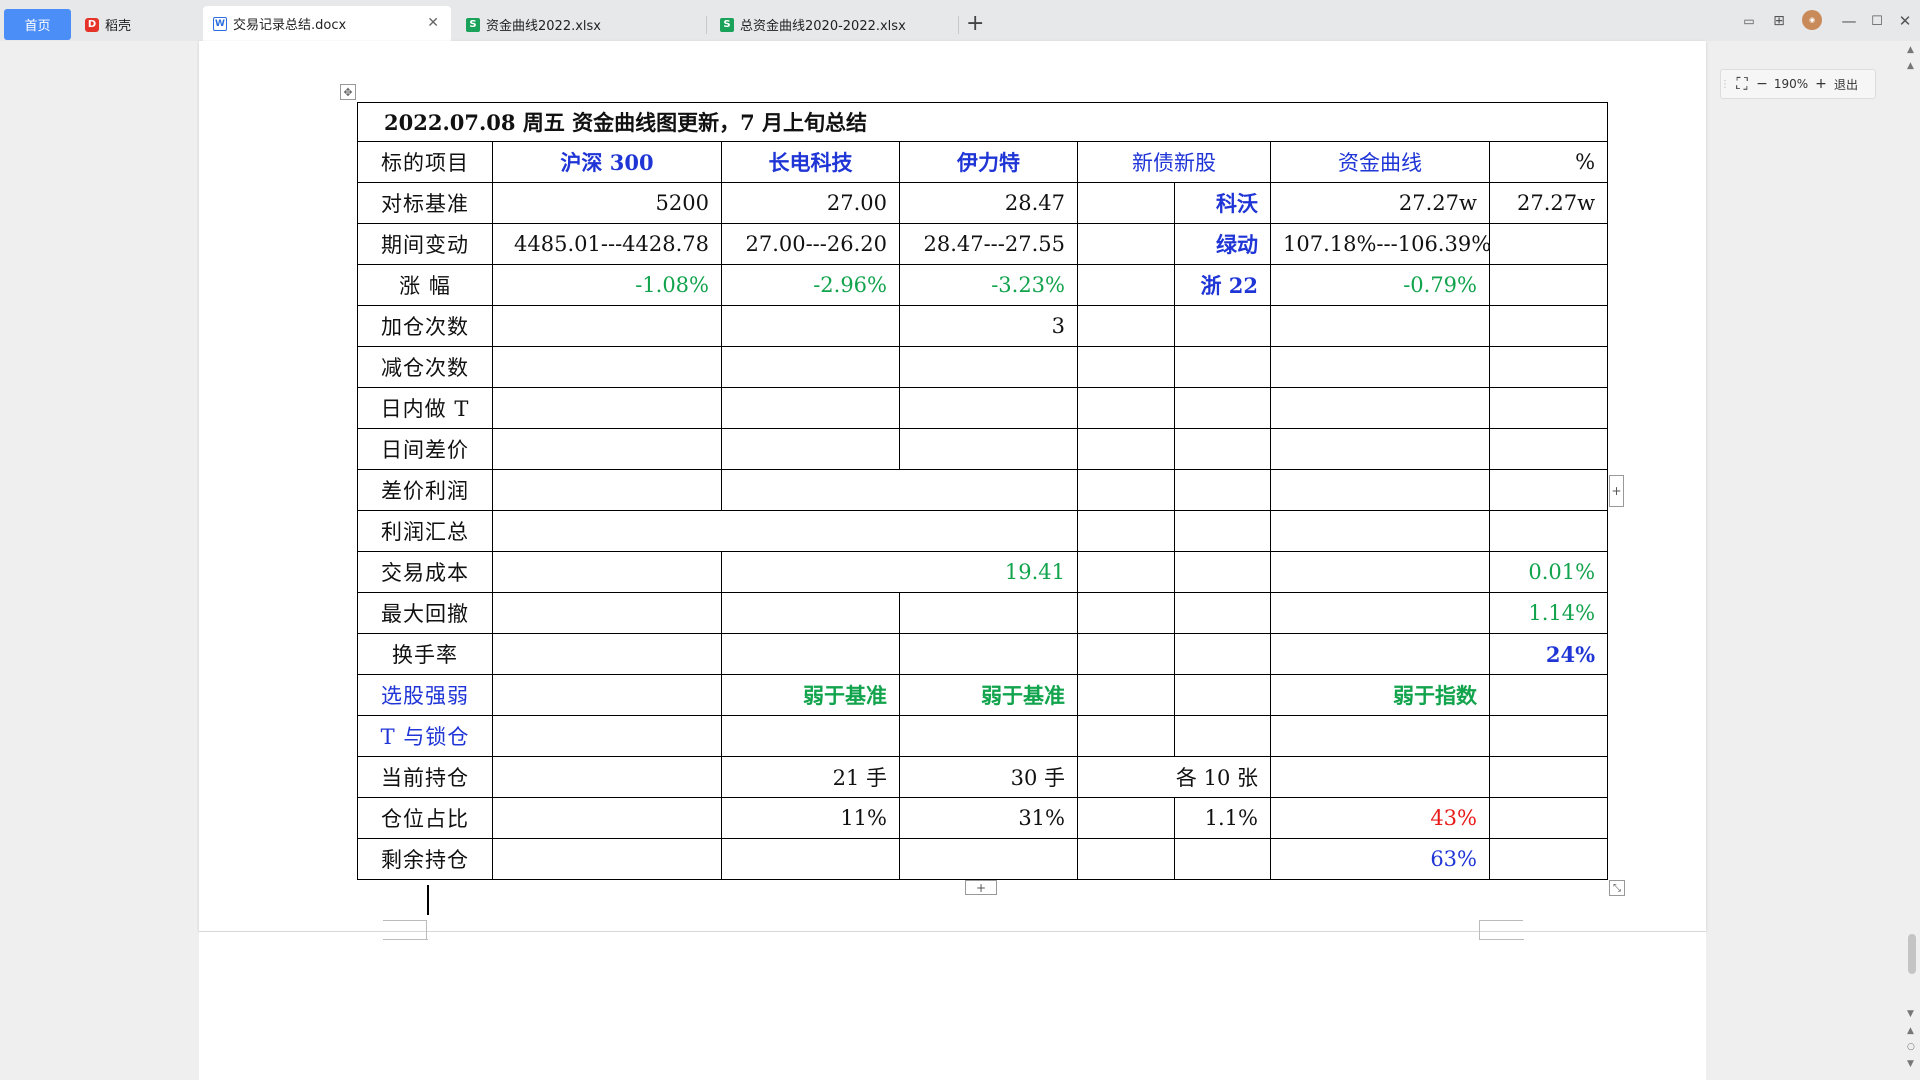 The image size is (1920, 1080). I want to click on table-cell: 弱于基准, so click(988, 695).